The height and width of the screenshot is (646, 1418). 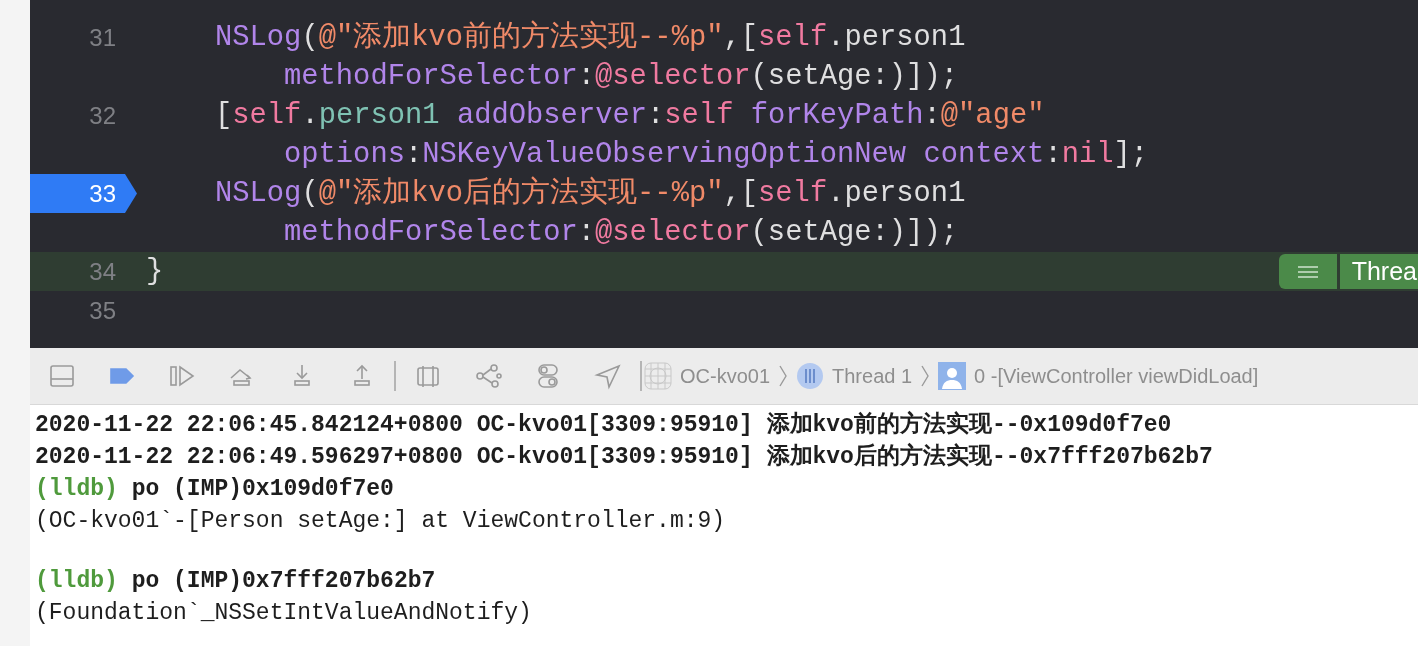 What do you see at coordinates (658, 376) in the screenshot?
I see `app-icon` at bounding box center [658, 376].